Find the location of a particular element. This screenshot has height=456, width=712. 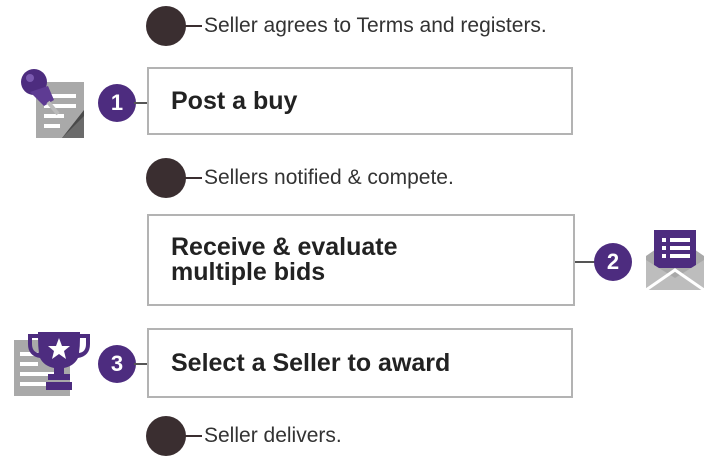

note-text: Seller agrees to Terms and registers. is located at coordinates (375, 25).